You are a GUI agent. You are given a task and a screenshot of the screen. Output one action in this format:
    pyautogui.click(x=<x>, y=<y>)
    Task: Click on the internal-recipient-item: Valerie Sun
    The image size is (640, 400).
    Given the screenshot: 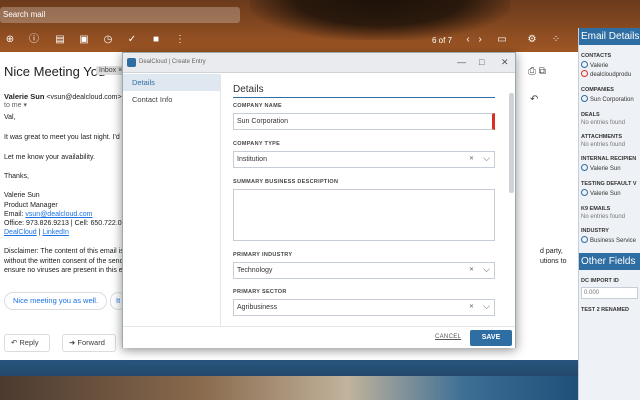 What is the action you would take?
    pyautogui.click(x=610, y=168)
    